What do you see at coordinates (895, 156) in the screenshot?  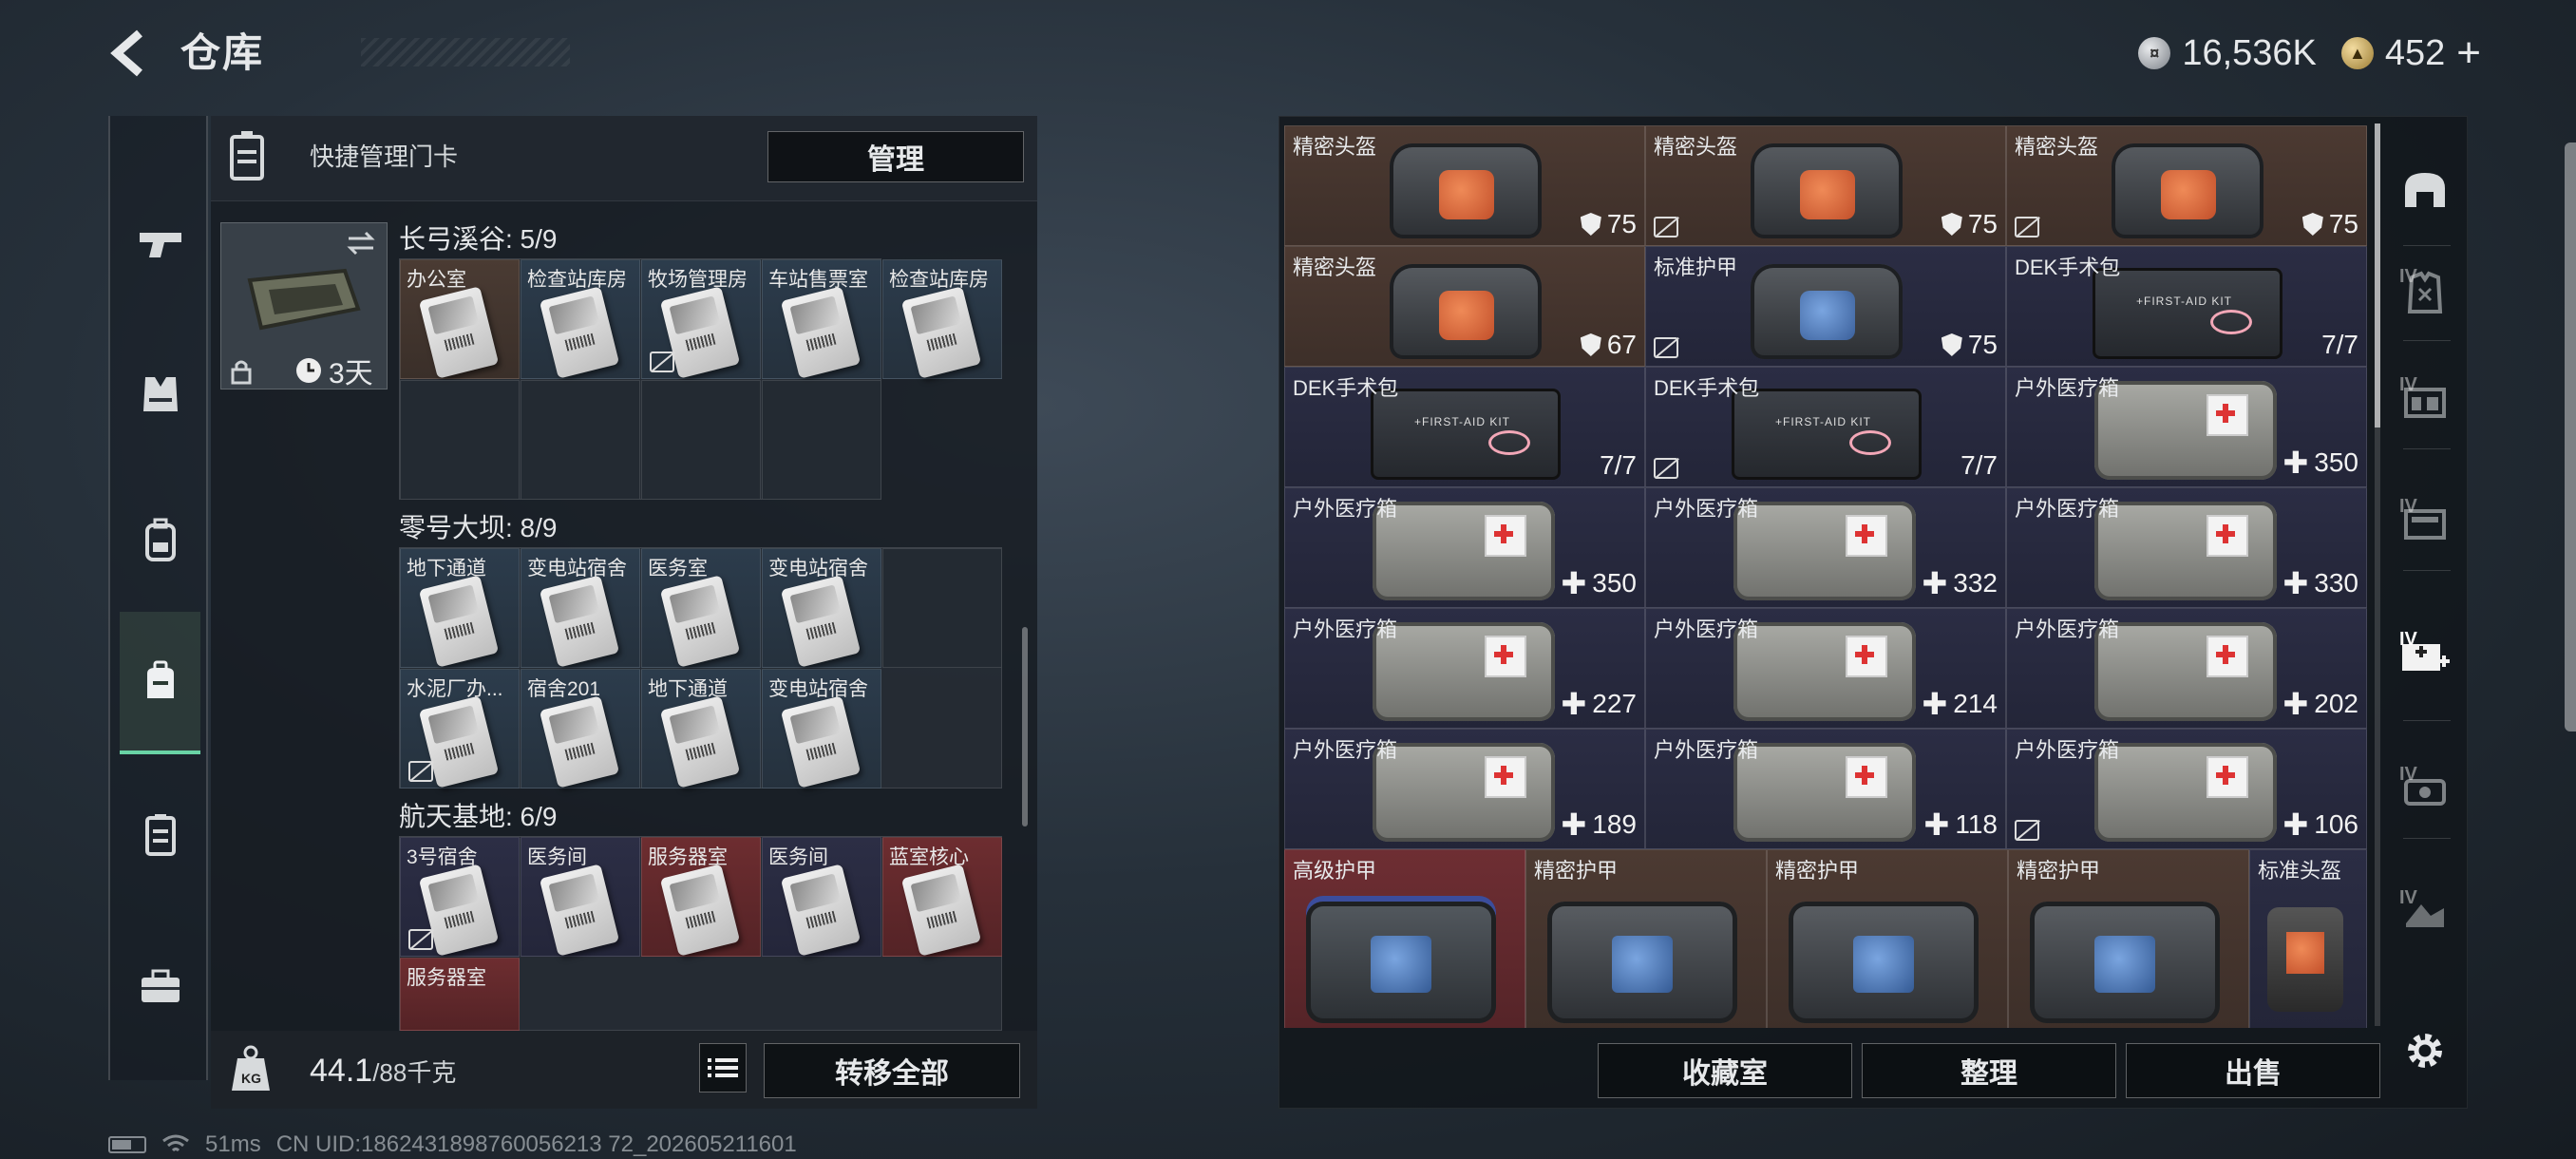 I see `manage-button: 管理` at bounding box center [895, 156].